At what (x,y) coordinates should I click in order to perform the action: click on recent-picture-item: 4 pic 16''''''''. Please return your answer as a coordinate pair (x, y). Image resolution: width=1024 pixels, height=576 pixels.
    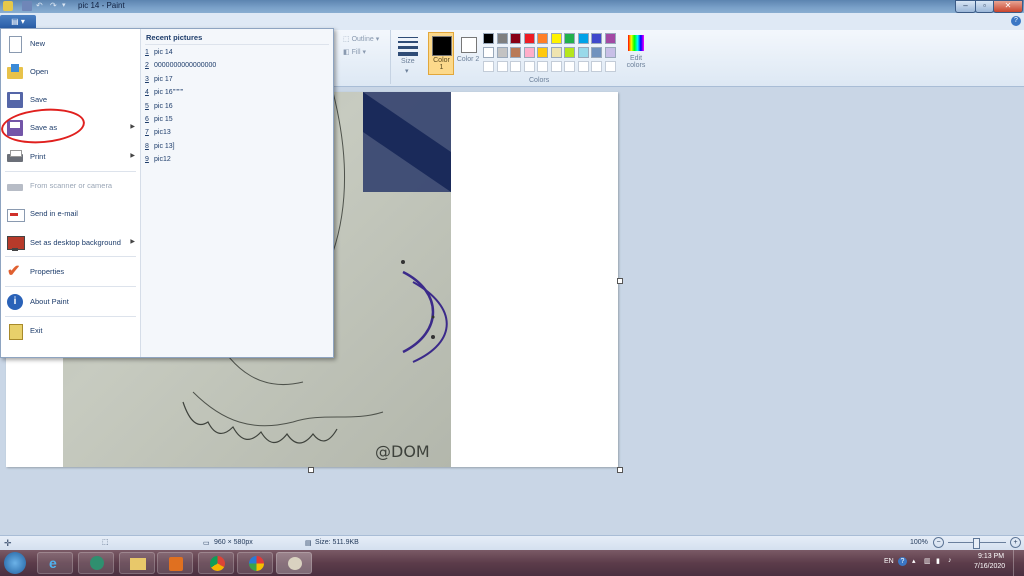
    Looking at the image, I should click on (235, 95).